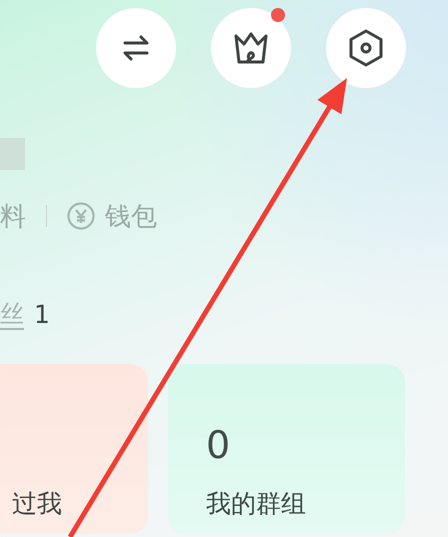 This screenshot has height=537, width=448. Describe the element at coordinates (37, 504) in the screenshot. I see `card-label: 过我` at that location.